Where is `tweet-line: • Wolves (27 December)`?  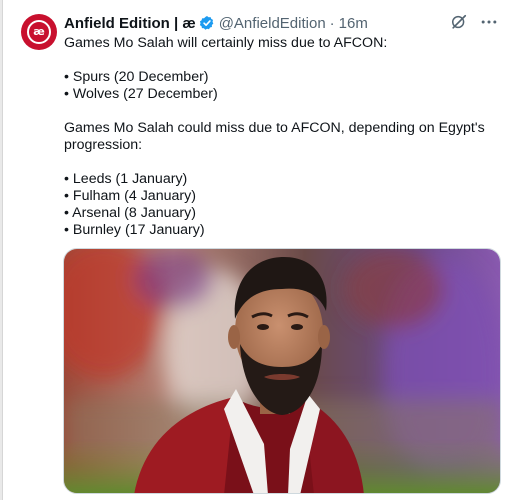
tweet-line: • Wolves (27 December) is located at coordinates (141, 94).